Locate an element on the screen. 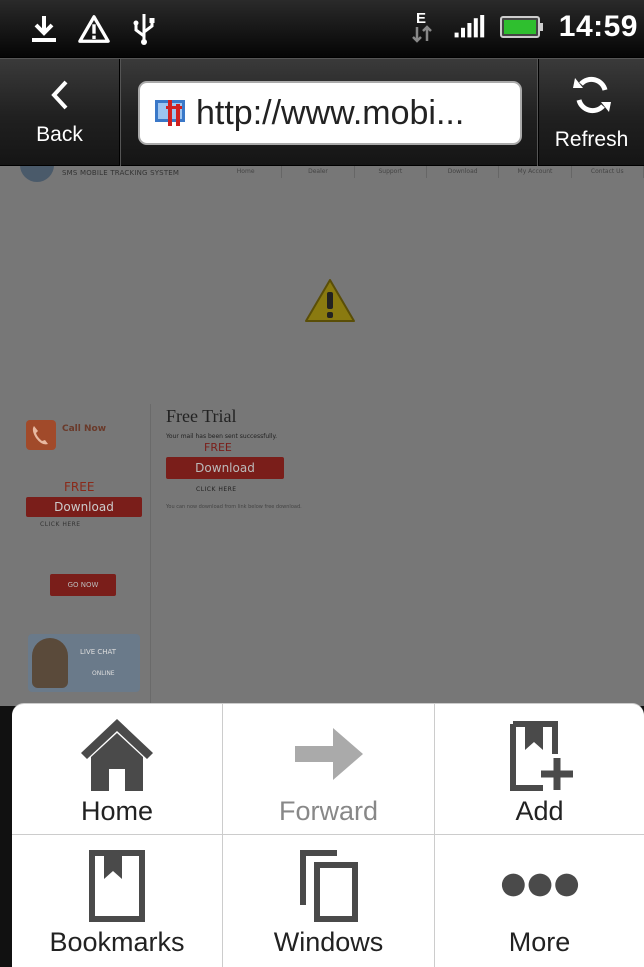  forward-arrow-icon is located at coordinates (329, 754).